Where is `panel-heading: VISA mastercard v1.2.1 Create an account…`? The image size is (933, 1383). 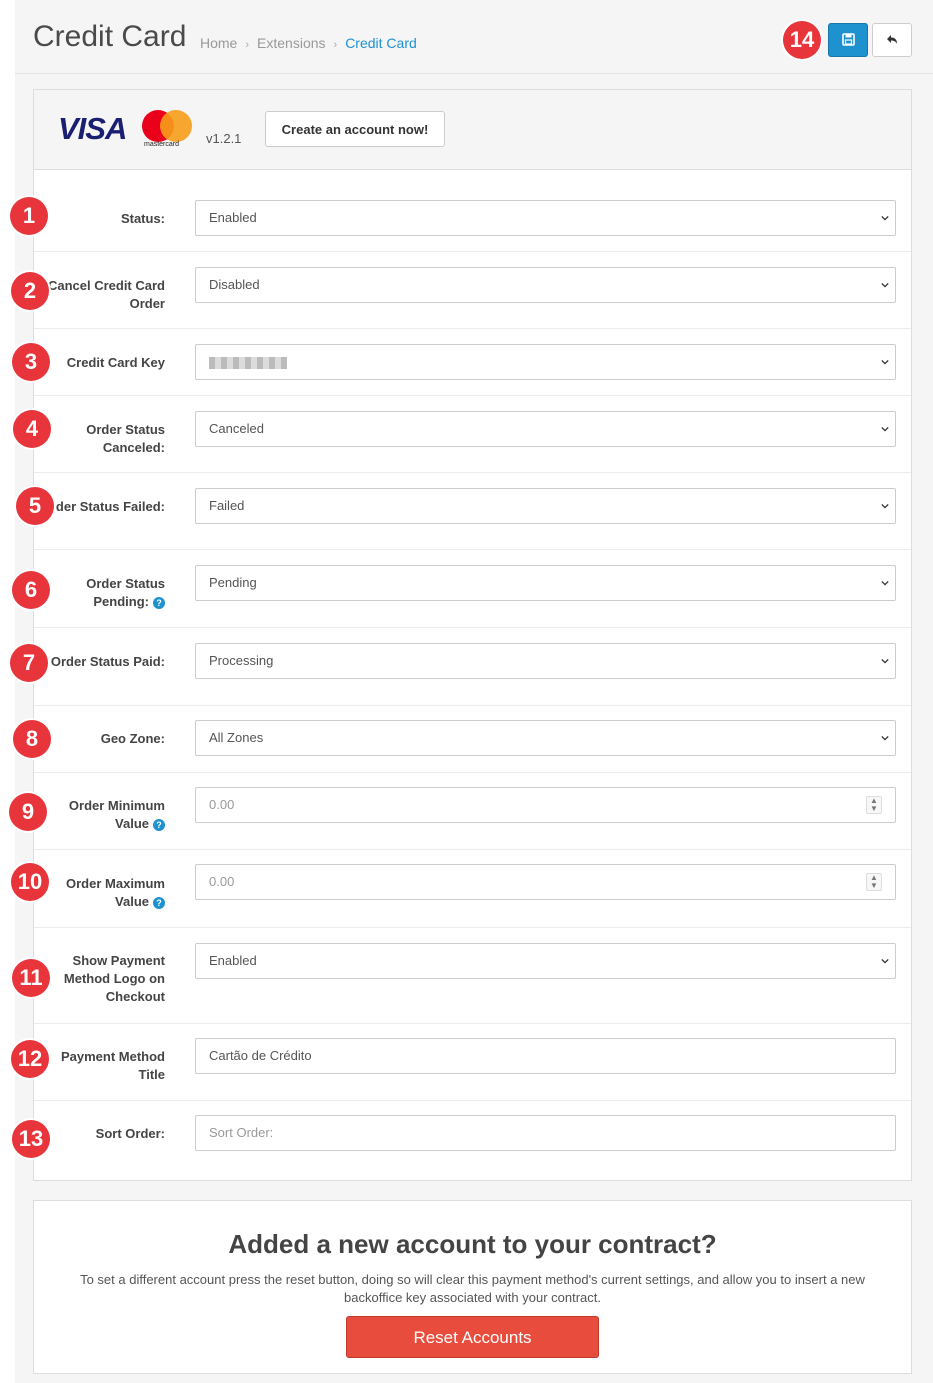 panel-heading: VISA mastercard v1.2.1 Create an account… is located at coordinates (472, 130).